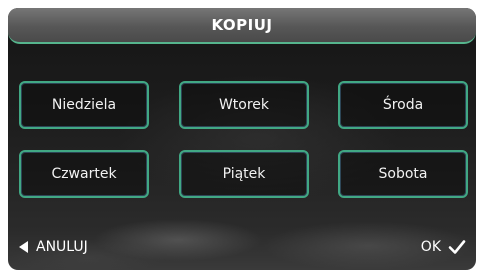 The width and height of the screenshot is (479, 272). I want to click on day-button-wtorek: Wtorek, so click(244, 105).